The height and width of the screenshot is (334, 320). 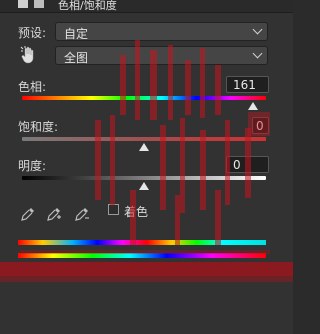 I want to click on eyedropper-minus-icon, so click(x=82, y=214).